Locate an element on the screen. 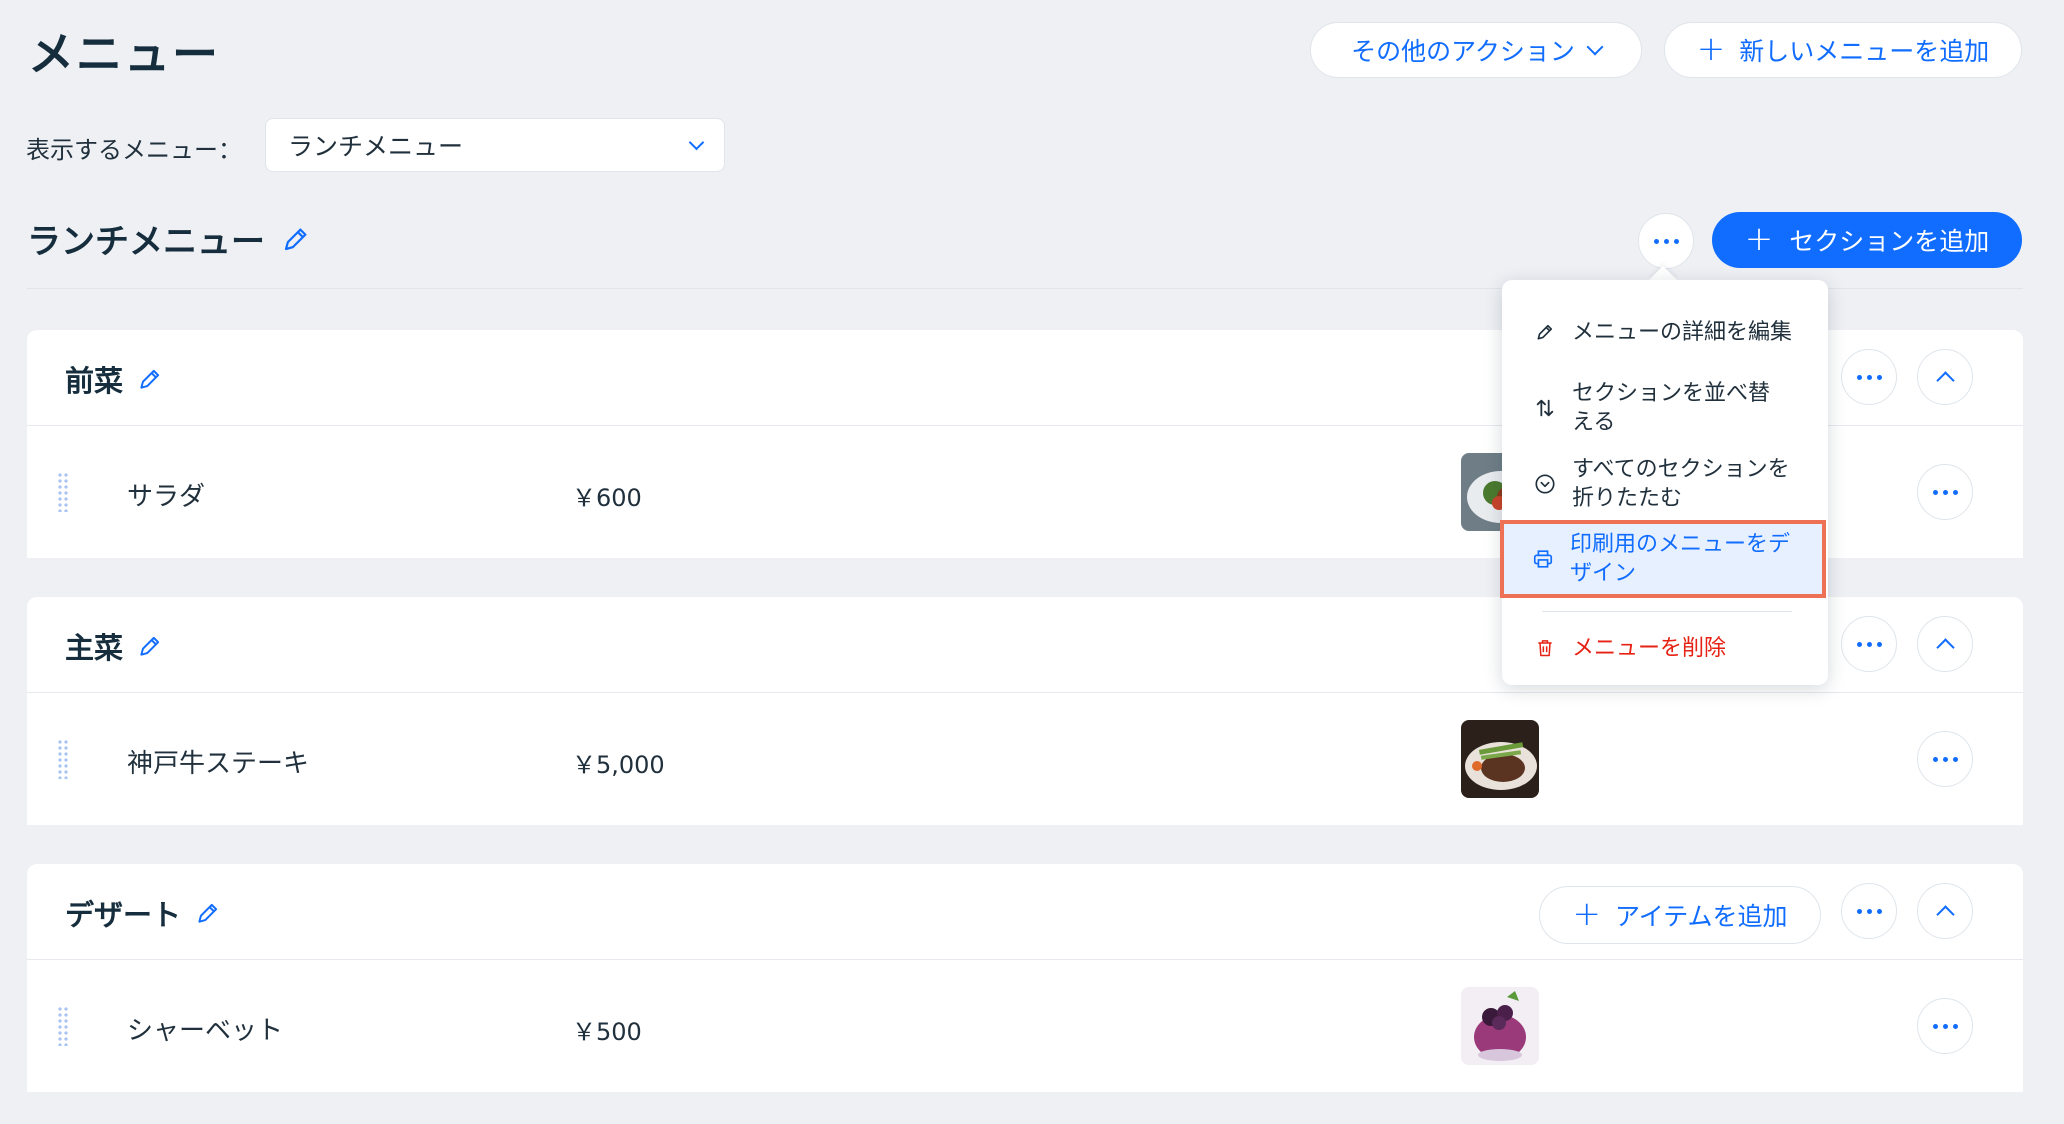  item-name: 神戸牛ステーキ is located at coordinates (218, 764).